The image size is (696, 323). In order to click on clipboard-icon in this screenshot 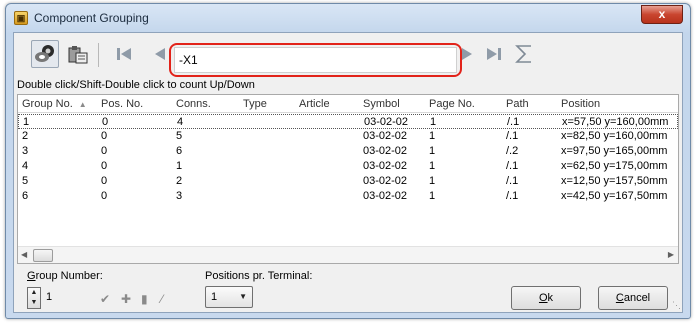, I will do `click(78, 54)`.